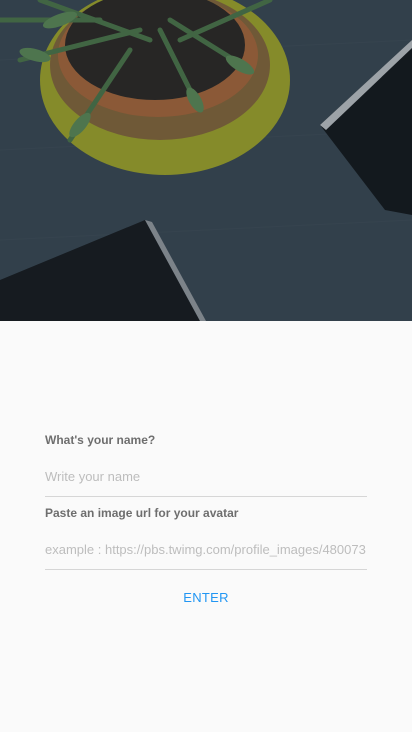 The height and width of the screenshot is (732, 412). I want to click on name-label: What's your name?, so click(100, 440).